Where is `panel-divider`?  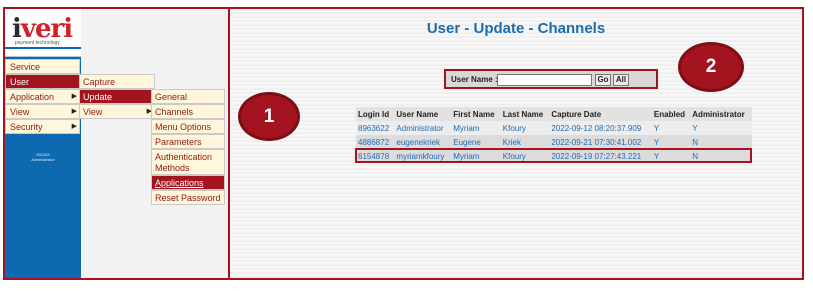
panel-divider is located at coordinates (229, 143).